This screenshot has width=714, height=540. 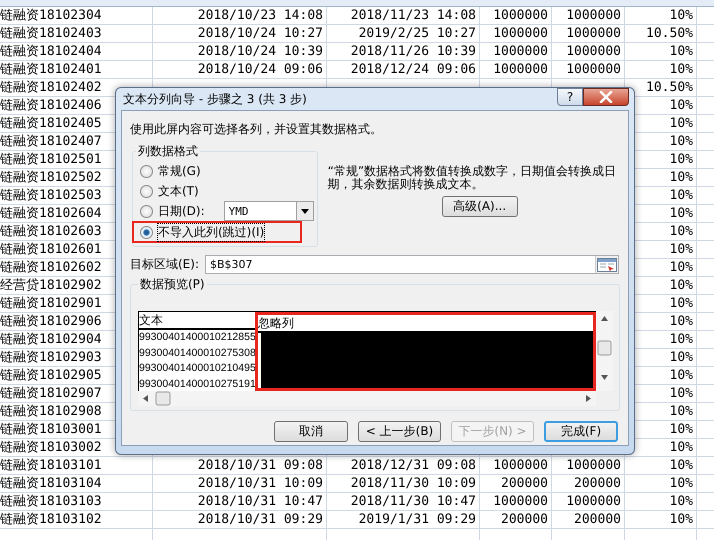 I want to click on preview-cell-text: 99300401400010212855, so click(x=197, y=337).